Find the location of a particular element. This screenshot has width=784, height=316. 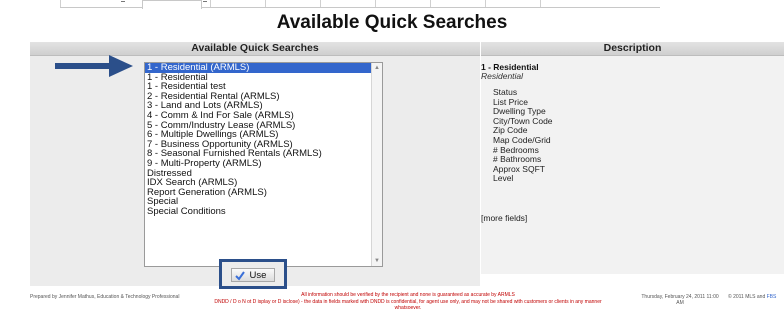

quick-search-item: Special is located at coordinates (258, 202).